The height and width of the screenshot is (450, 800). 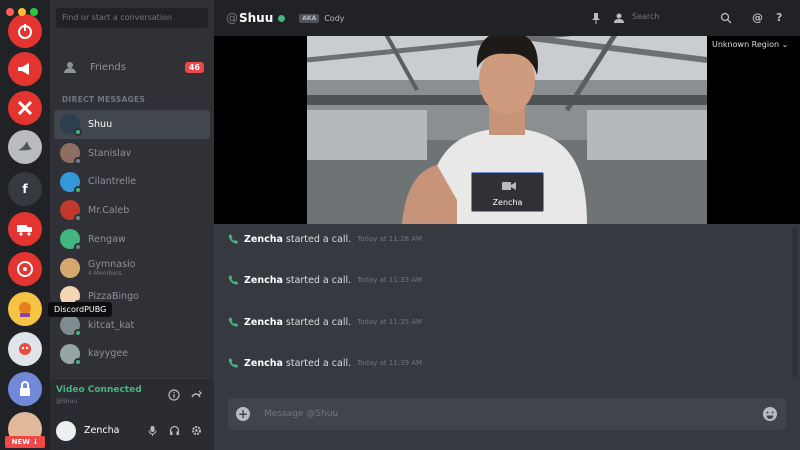 What do you see at coordinates (132, 18) in the screenshot?
I see `search-input: Find or start a conversation` at bounding box center [132, 18].